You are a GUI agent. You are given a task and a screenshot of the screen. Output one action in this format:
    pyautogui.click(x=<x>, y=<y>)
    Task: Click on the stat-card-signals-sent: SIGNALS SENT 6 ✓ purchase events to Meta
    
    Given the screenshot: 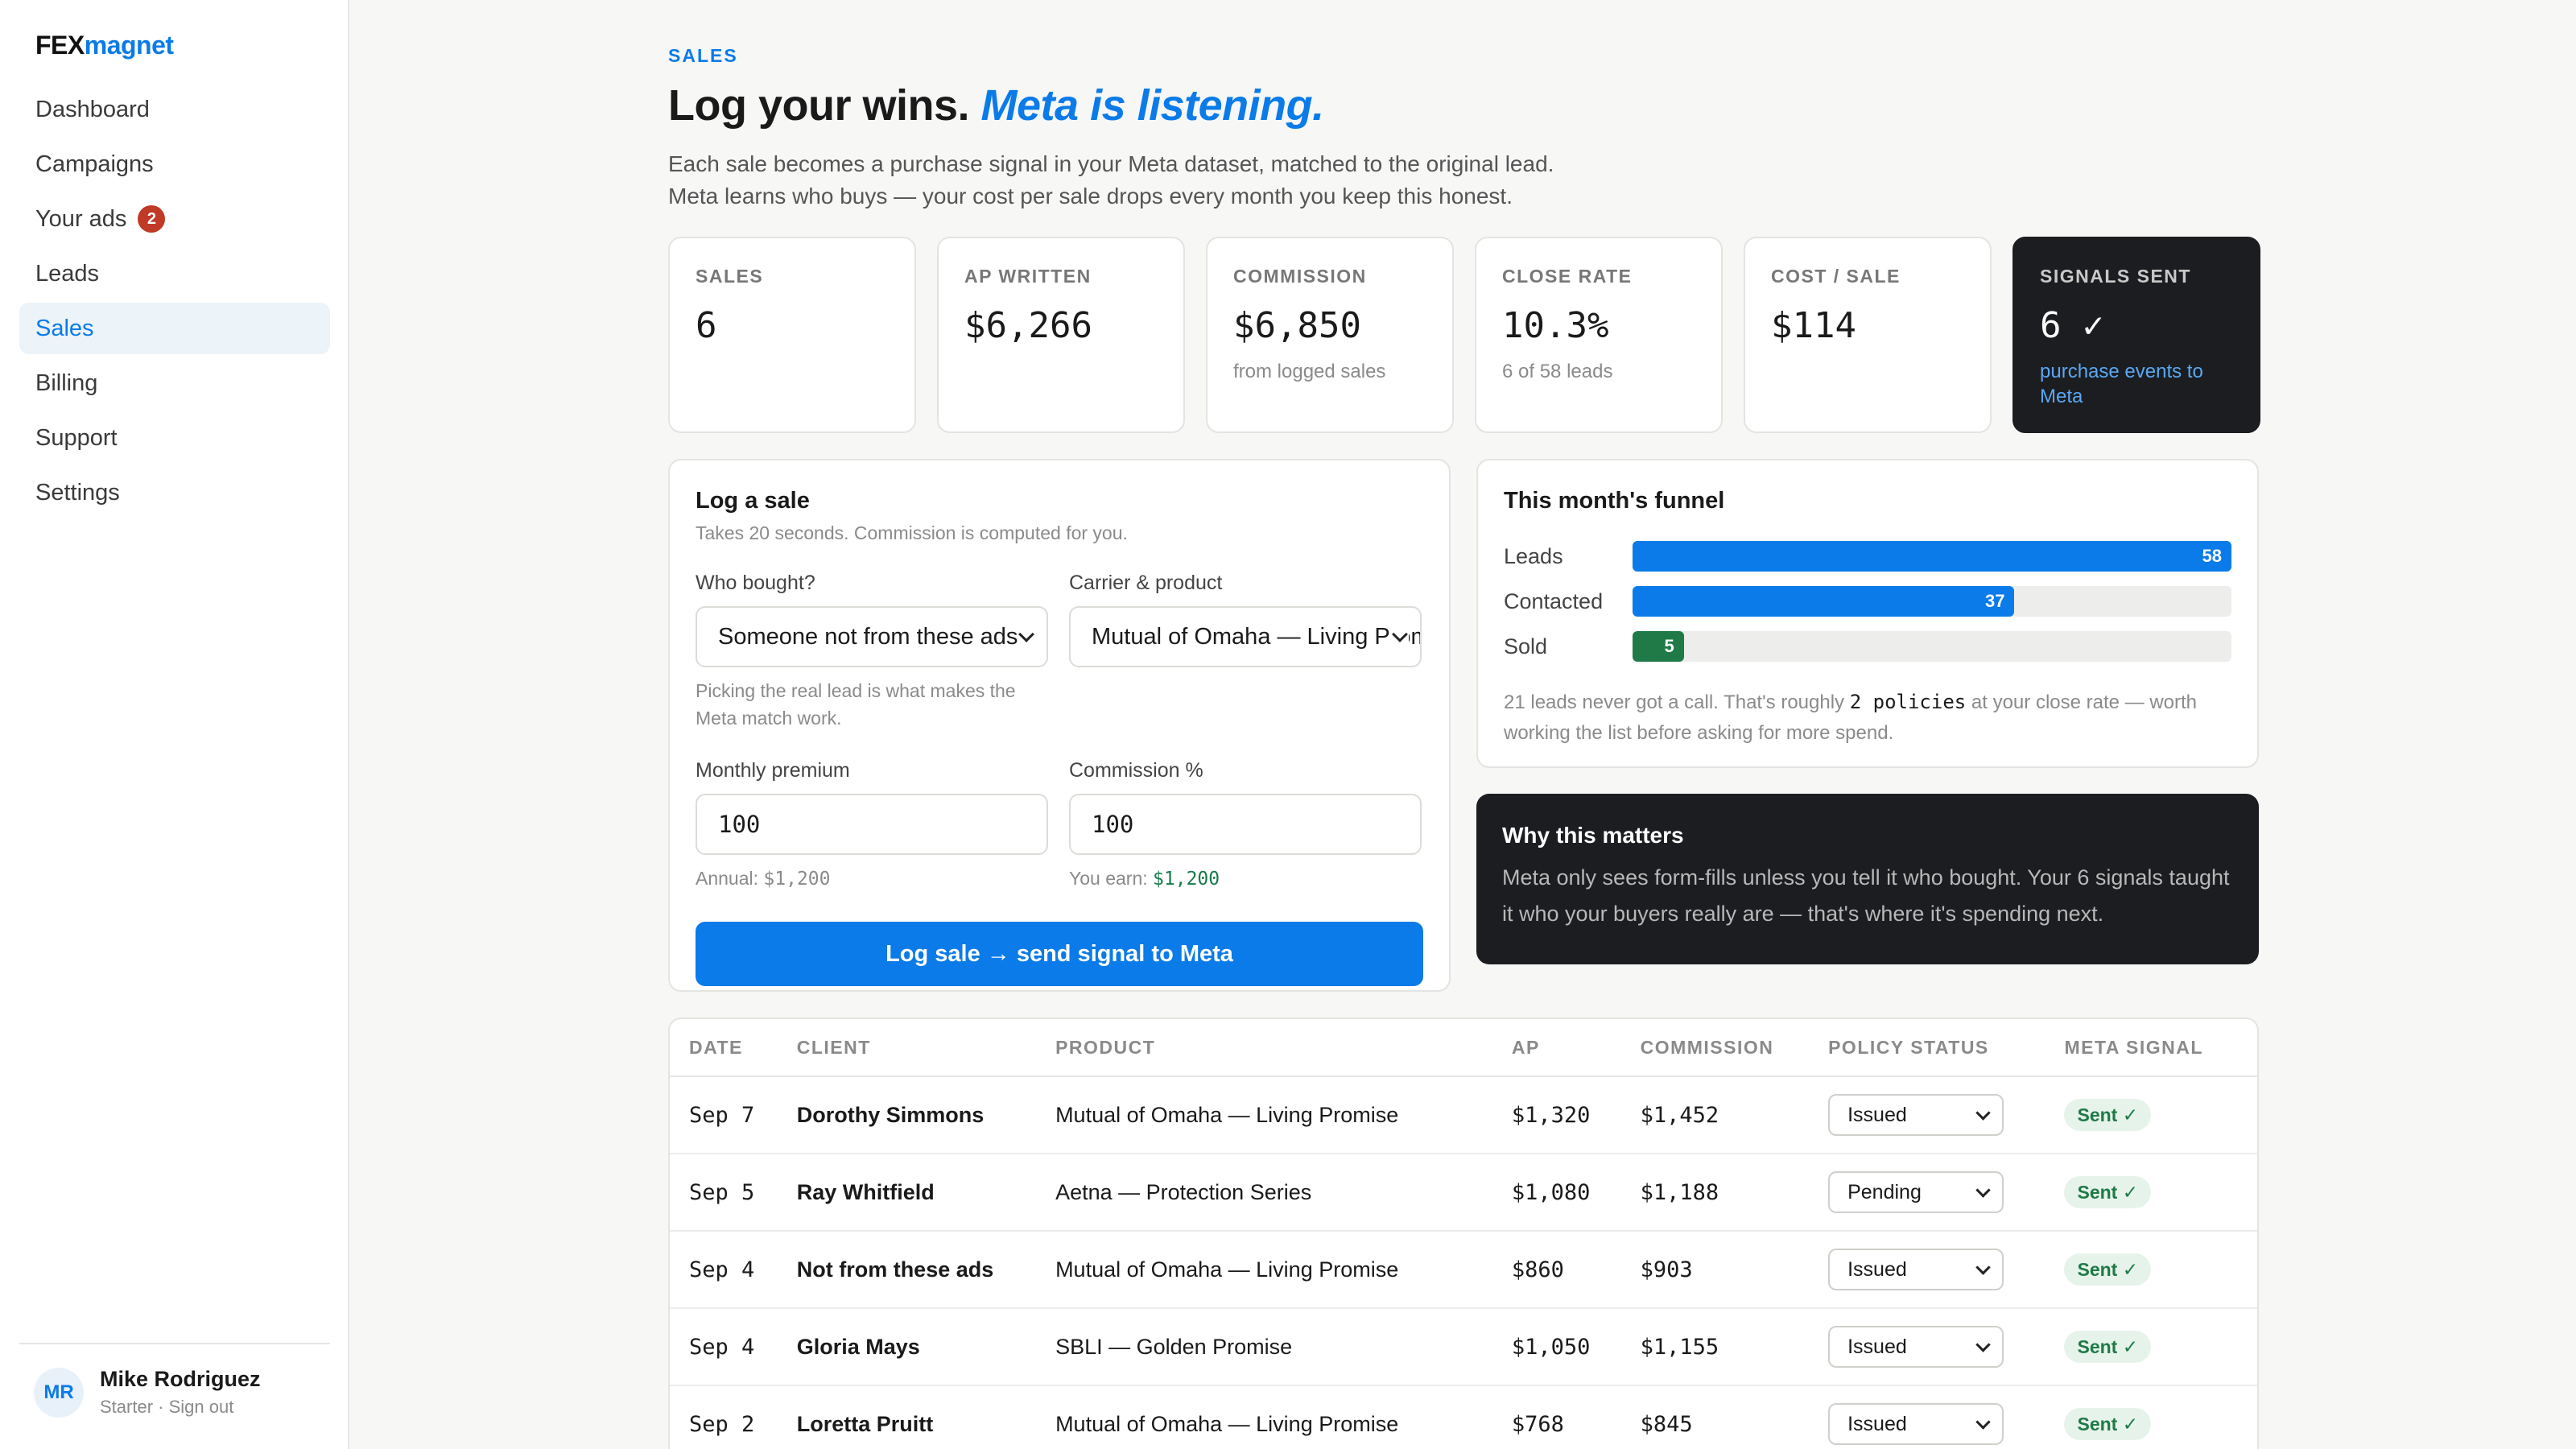 What is the action you would take?
    pyautogui.click(x=2136, y=335)
    